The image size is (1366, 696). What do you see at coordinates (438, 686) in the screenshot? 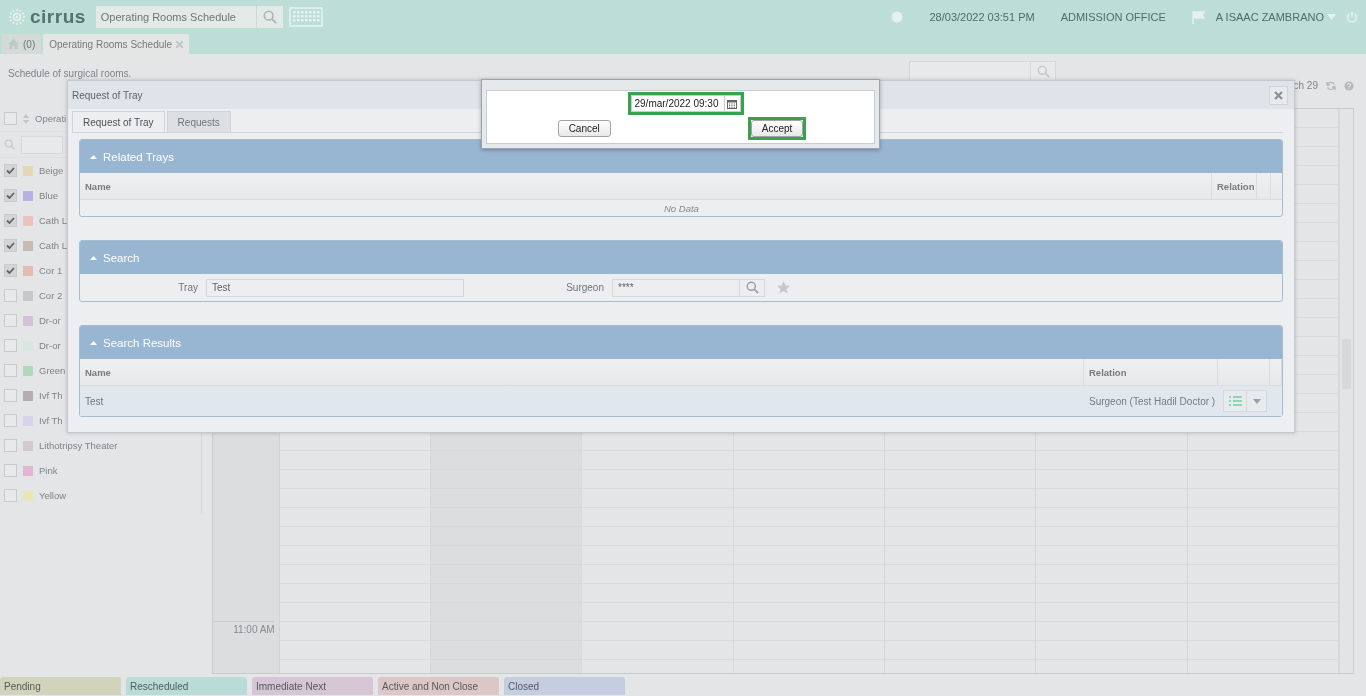
I see `status-legend-chip: Active and Non Close` at bounding box center [438, 686].